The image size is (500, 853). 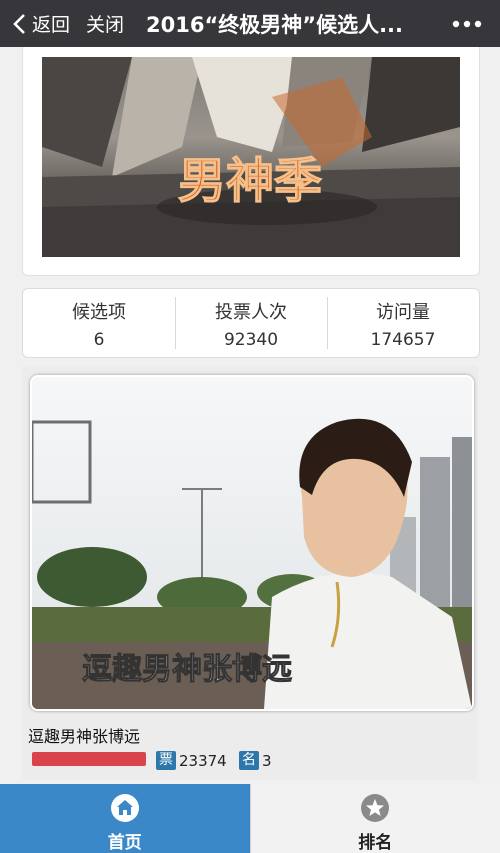 What do you see at coordinates (251, 340) in the screenshot?
I see `stat-value: 92340` at bounding box center [251, 340].